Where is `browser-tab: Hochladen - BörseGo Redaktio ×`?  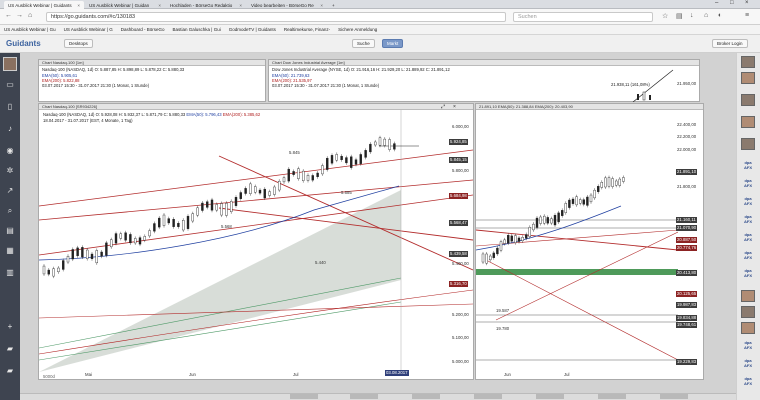
browser-tab: Hochladen - BörseGo Redaktio × is located at coordinates (206, 5).